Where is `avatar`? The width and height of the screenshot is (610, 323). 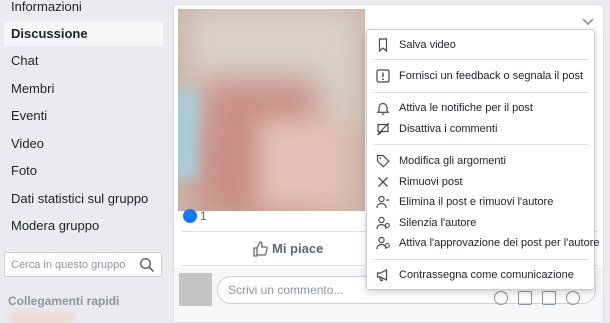 avatar is located at coordinates (195, 289).